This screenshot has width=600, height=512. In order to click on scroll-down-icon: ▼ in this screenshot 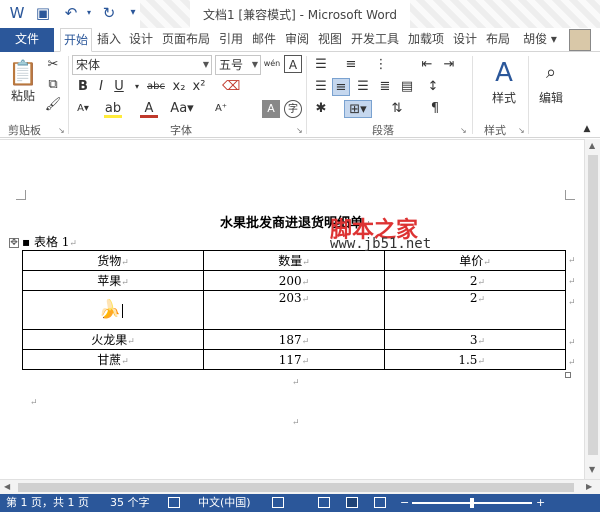, I will do `click(592, 469)`.